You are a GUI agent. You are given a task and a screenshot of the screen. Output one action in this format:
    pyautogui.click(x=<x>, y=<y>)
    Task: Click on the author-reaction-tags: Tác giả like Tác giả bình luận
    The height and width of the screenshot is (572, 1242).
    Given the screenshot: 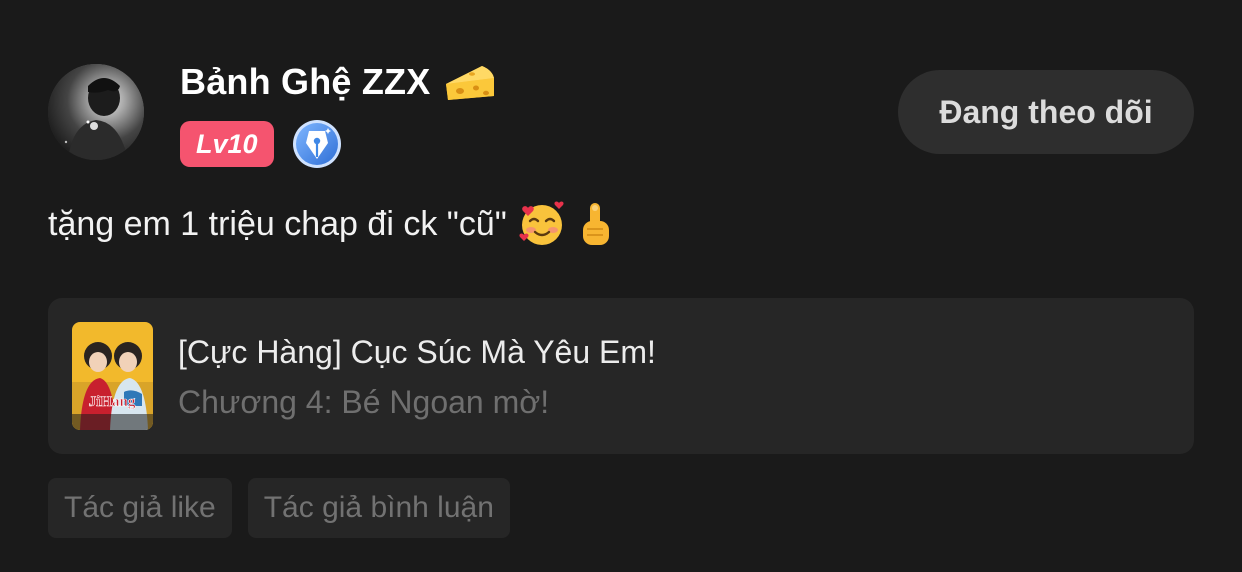 What is the action you would take?
    pyautogui.click(x=279, y=508)
    